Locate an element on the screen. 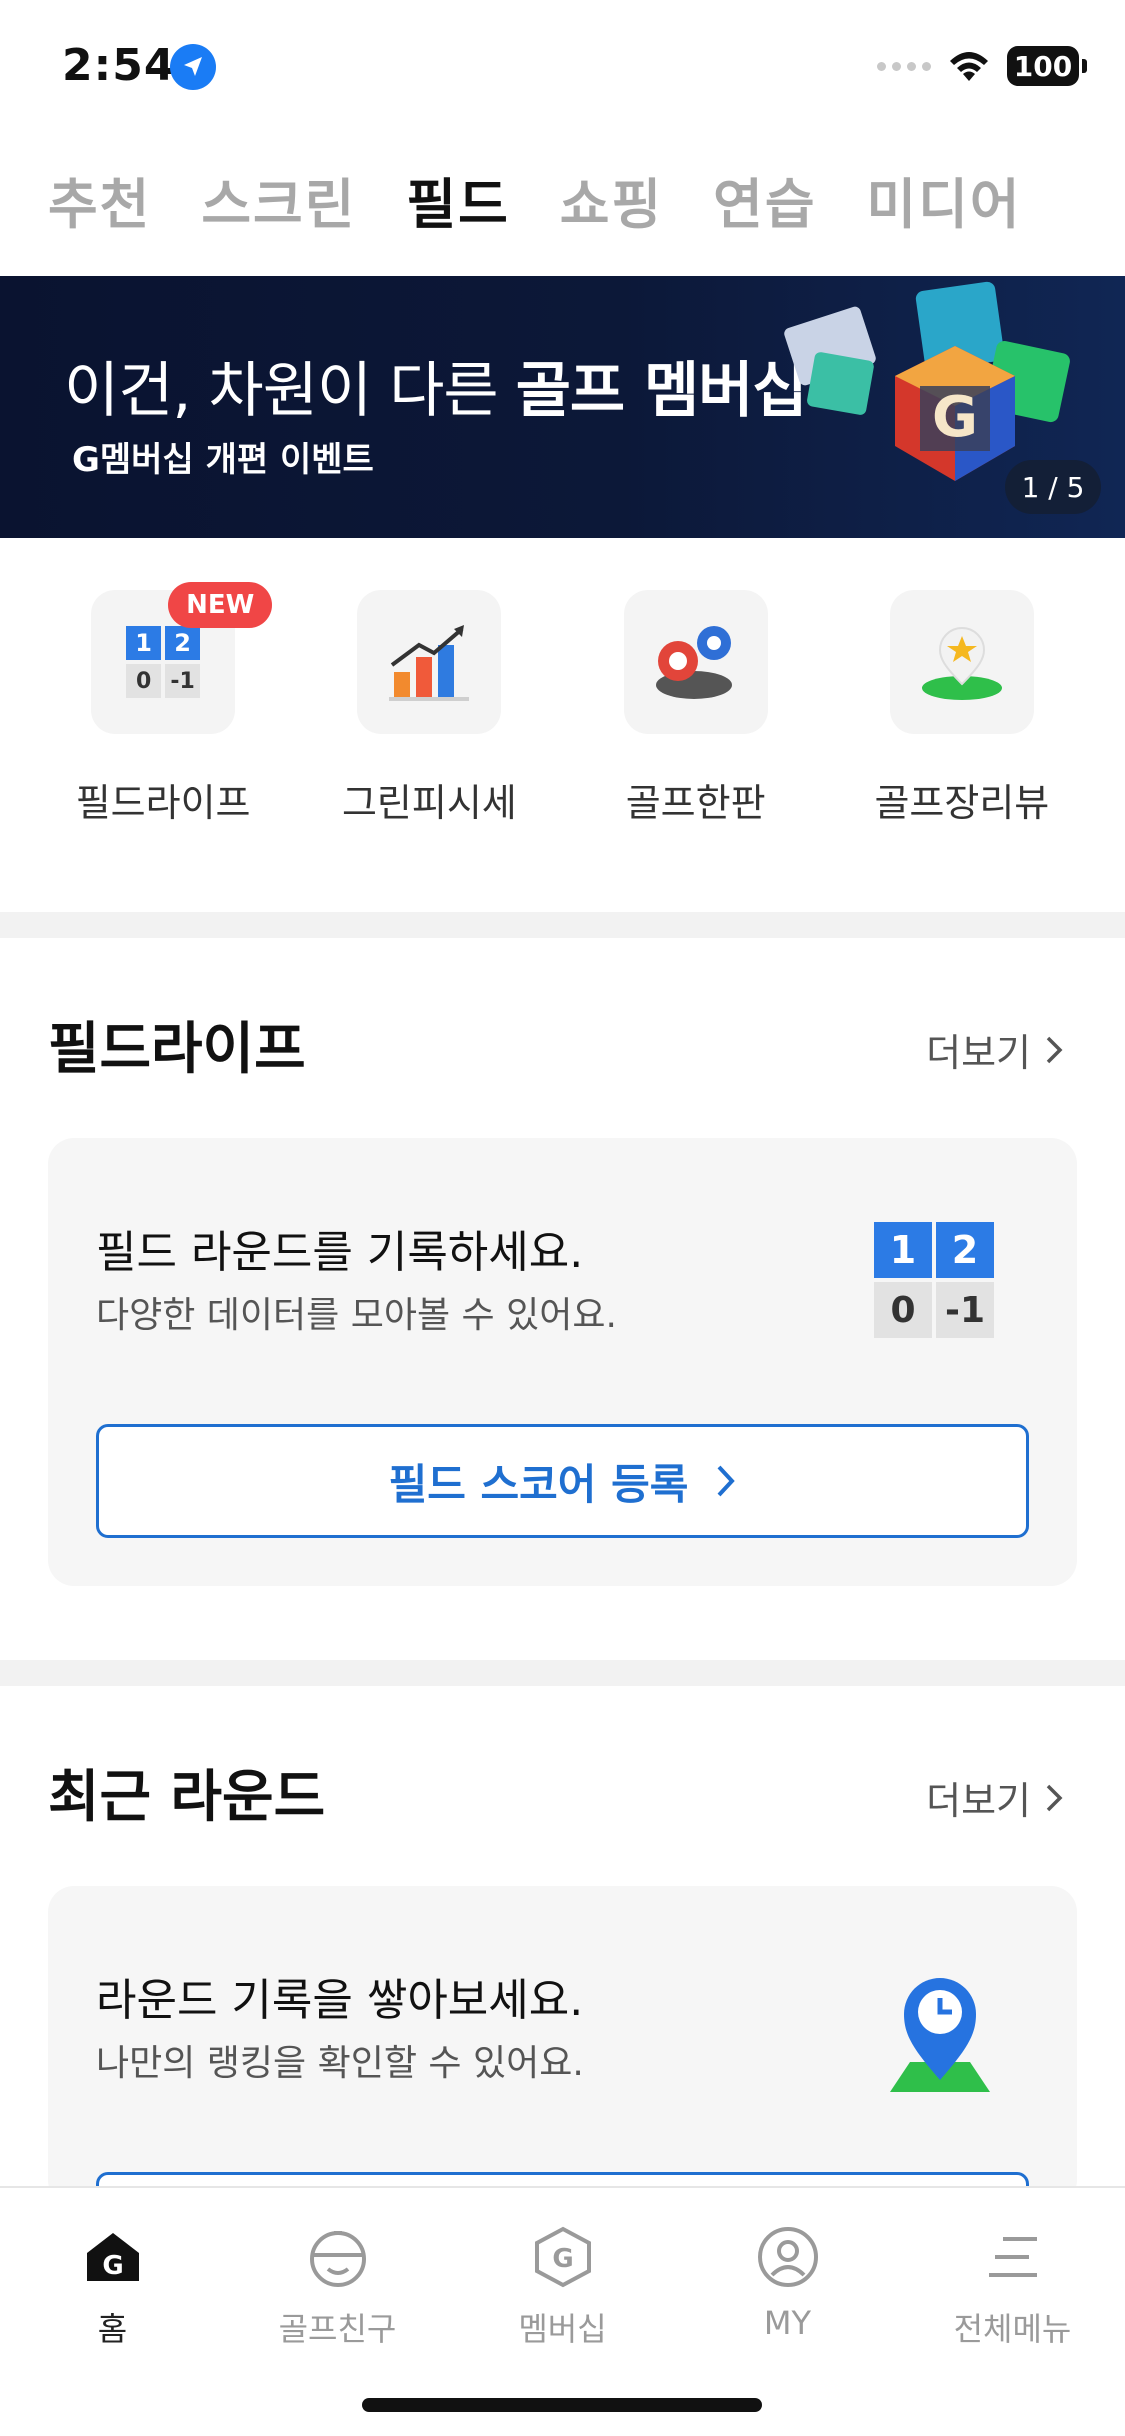 This screenshot has width=1125, height=2436. status-right: 100 is located at coordinates (982, 66).